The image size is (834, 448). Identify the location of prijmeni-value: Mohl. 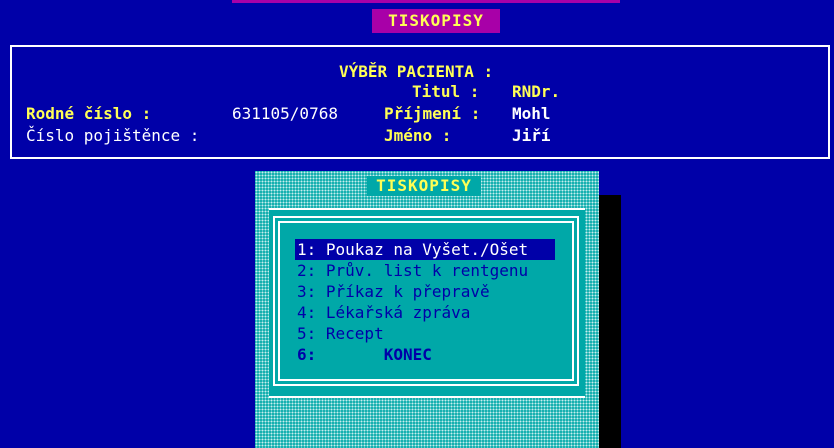
(531, 113).